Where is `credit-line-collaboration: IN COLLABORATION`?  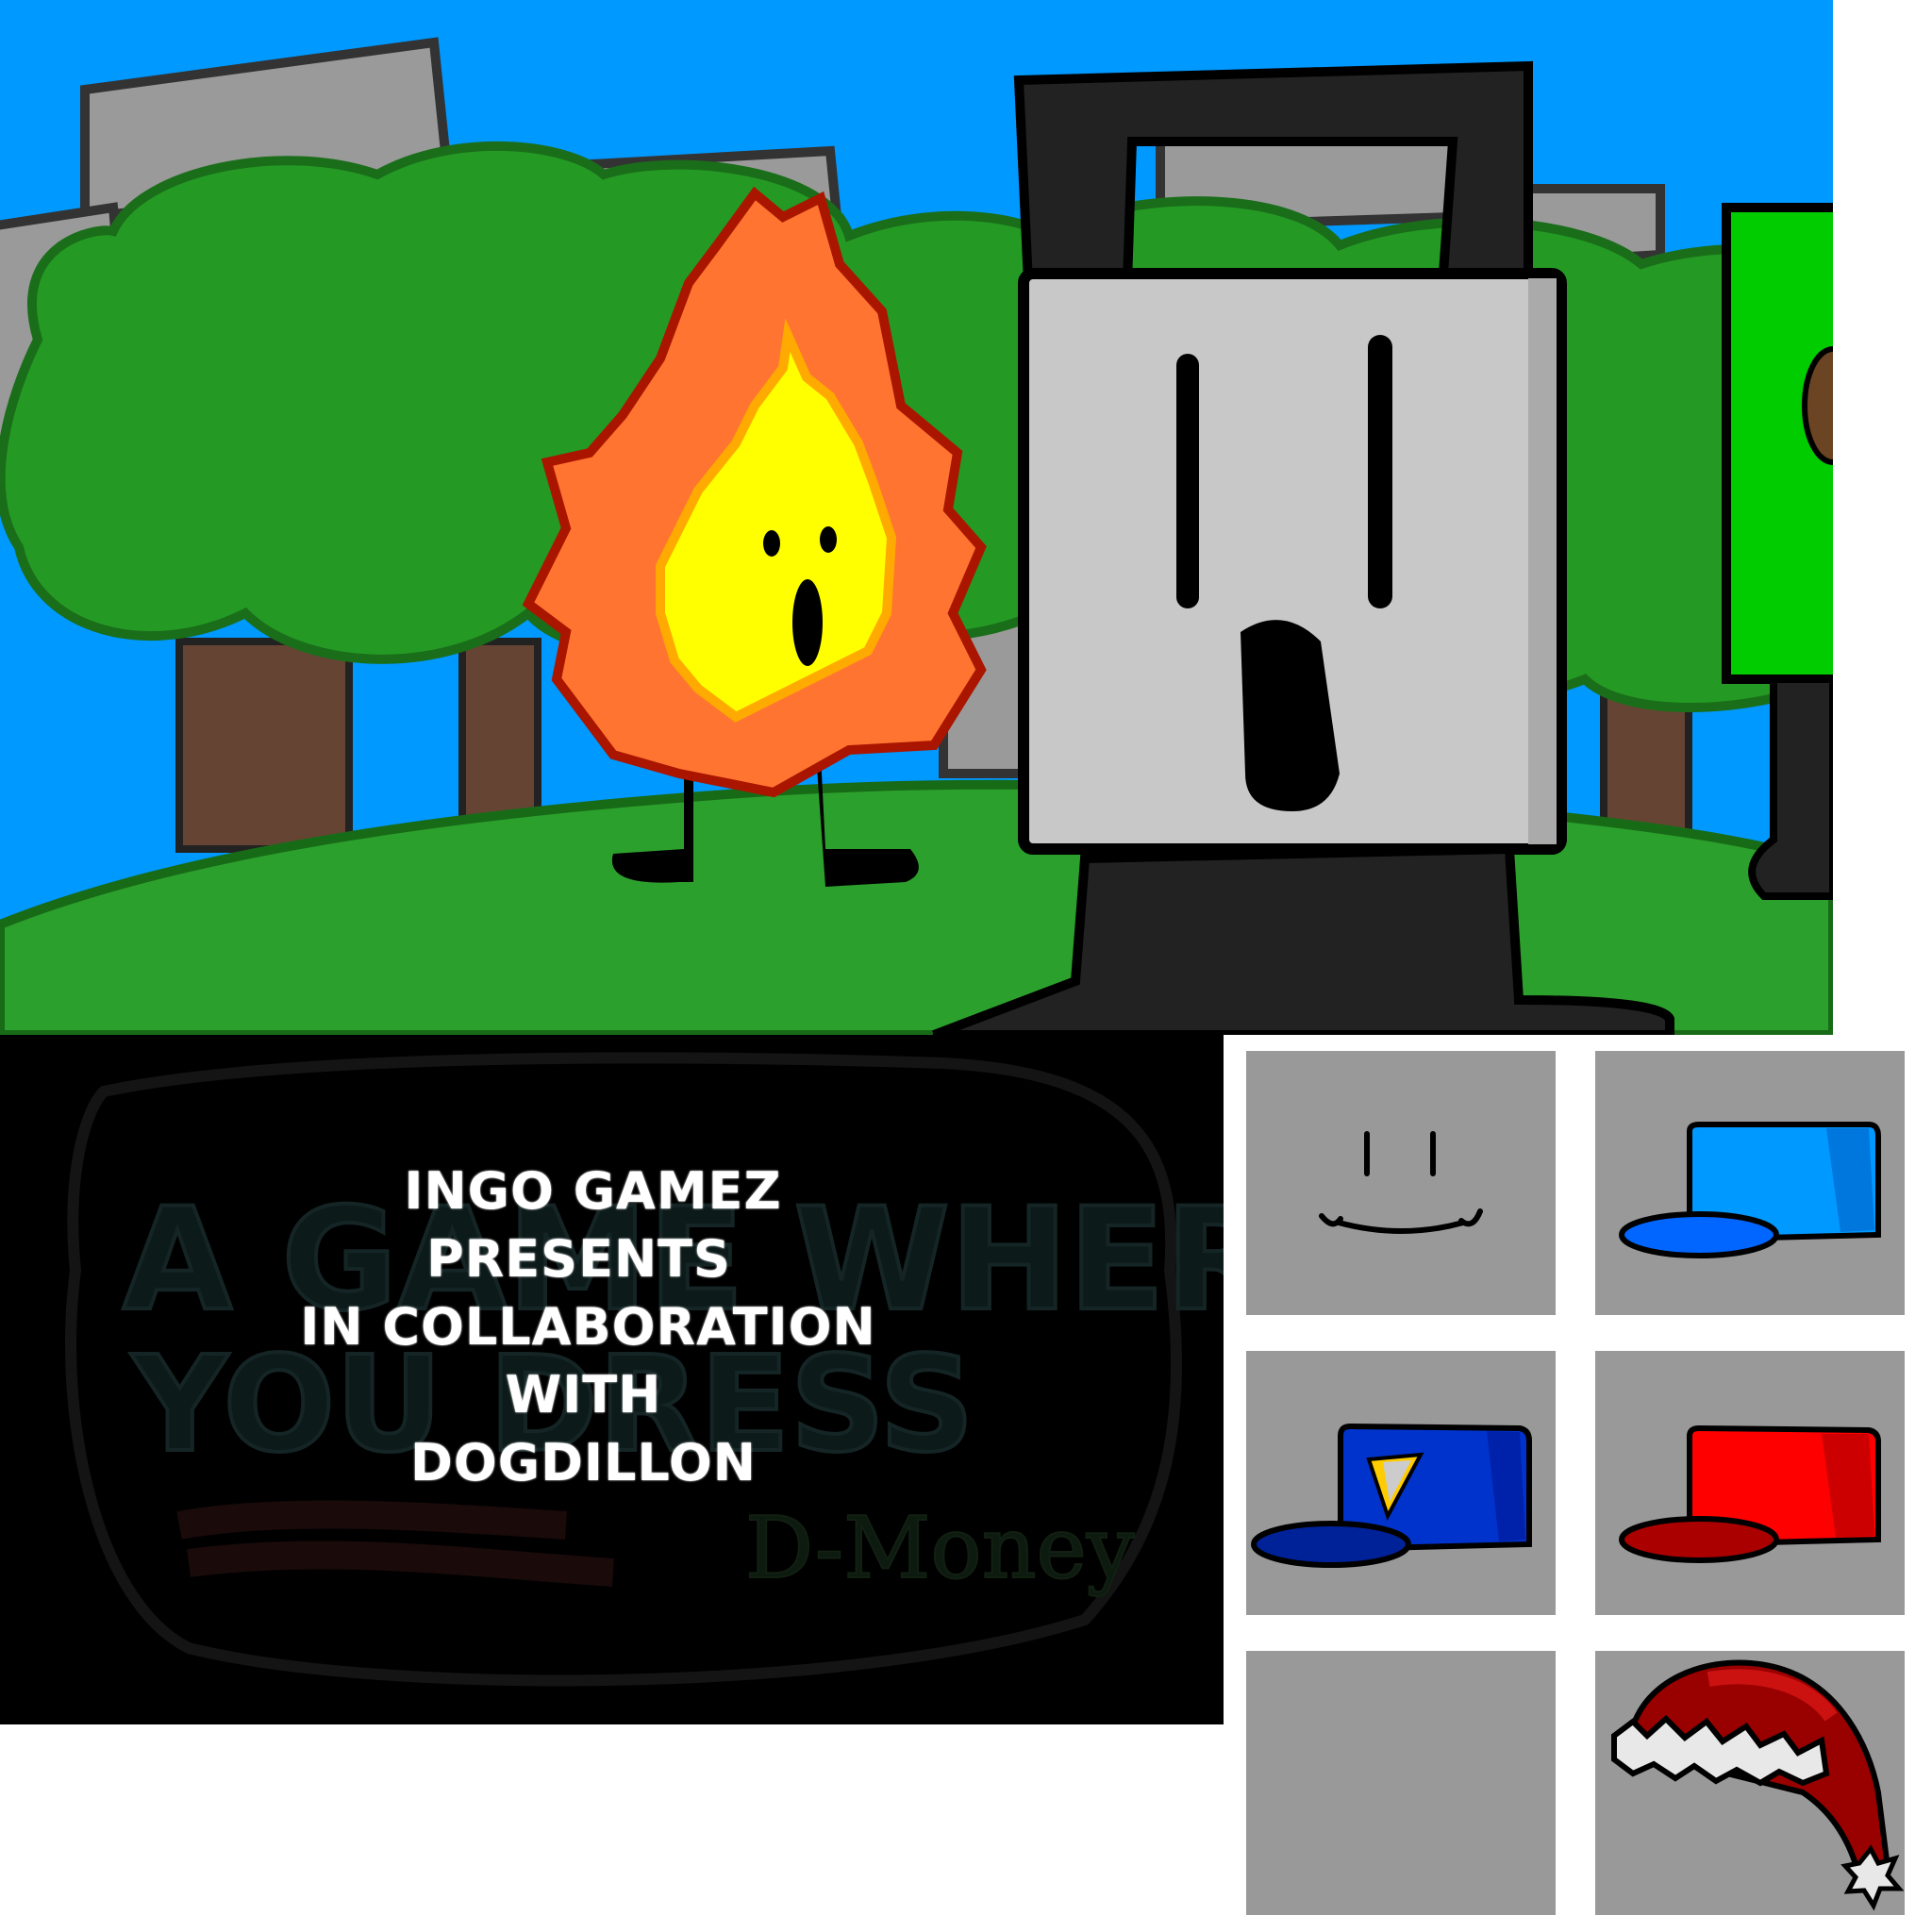 credit-line-collaboration: IN COLLABORATION is located at coordinates (588, 1327).